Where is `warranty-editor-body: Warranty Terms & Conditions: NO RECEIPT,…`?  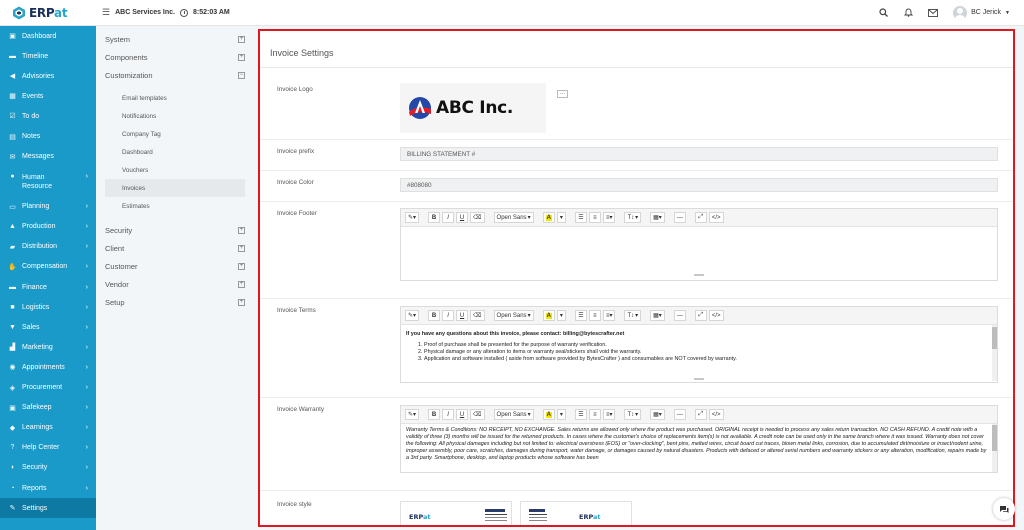 warranty-editor-body: Warranty Terms & Conditions: NO RECEIPT,… is located at coordinates (699, 448).